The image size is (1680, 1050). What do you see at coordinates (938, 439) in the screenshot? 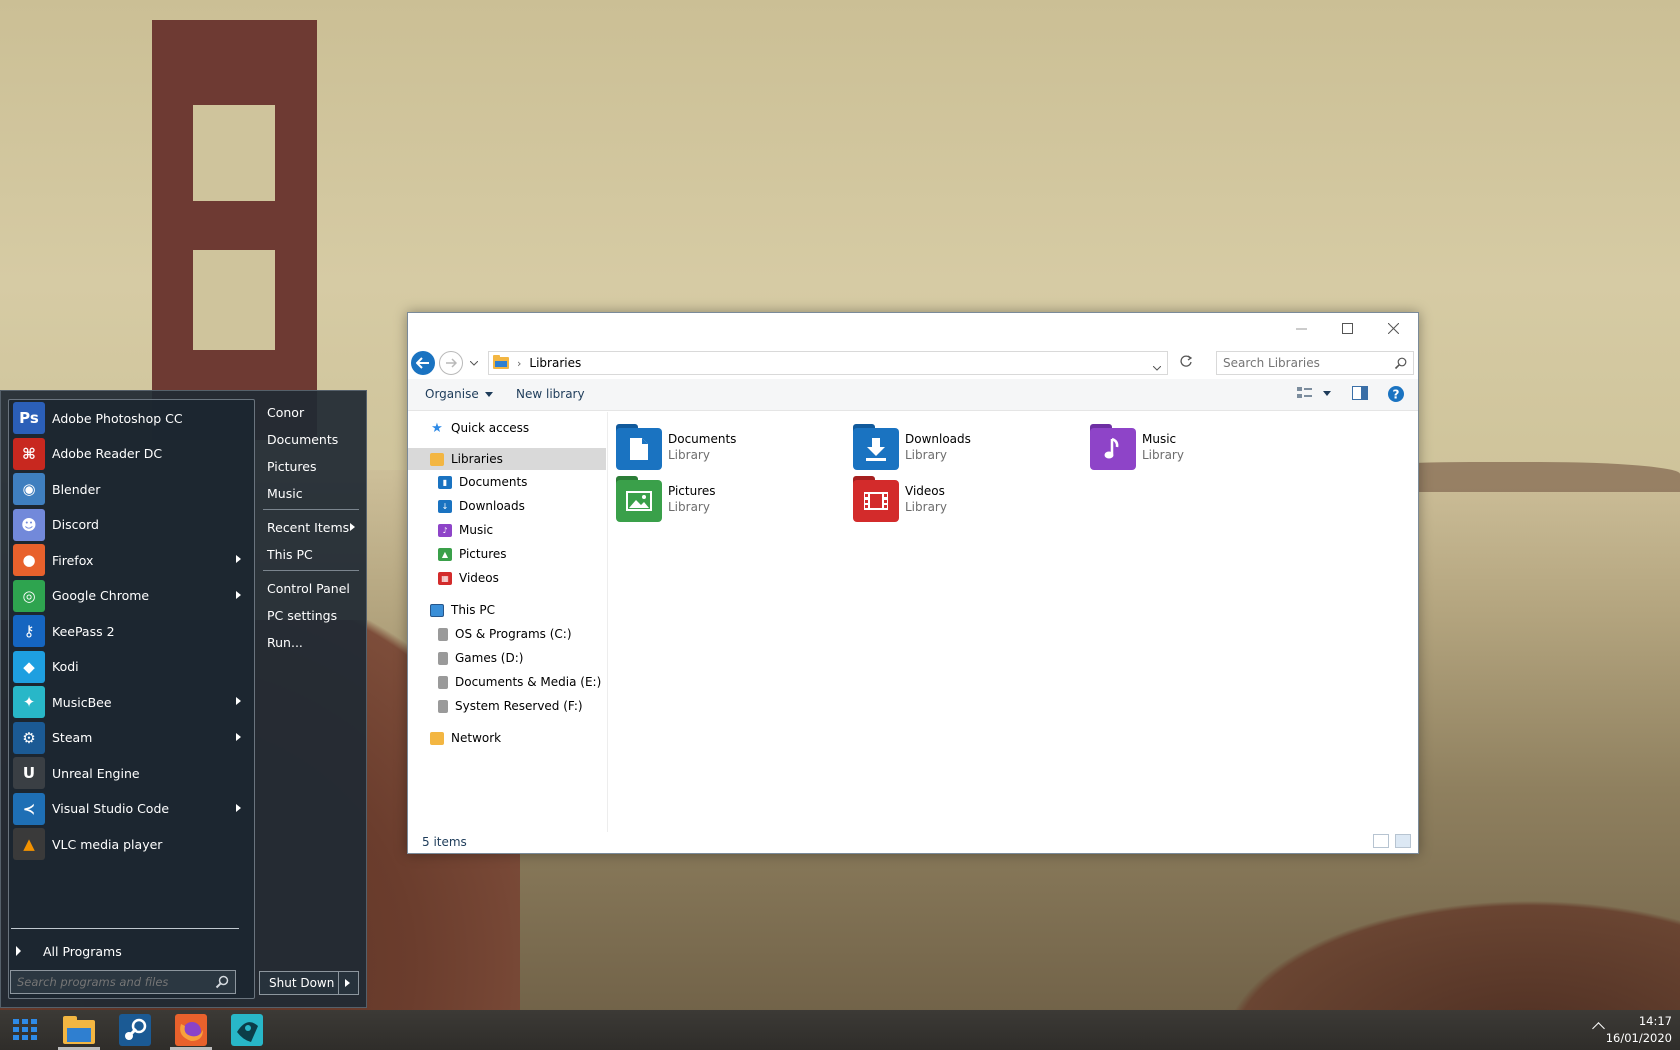
I see `library-name: Downloads` at bounding box center [938, 439].